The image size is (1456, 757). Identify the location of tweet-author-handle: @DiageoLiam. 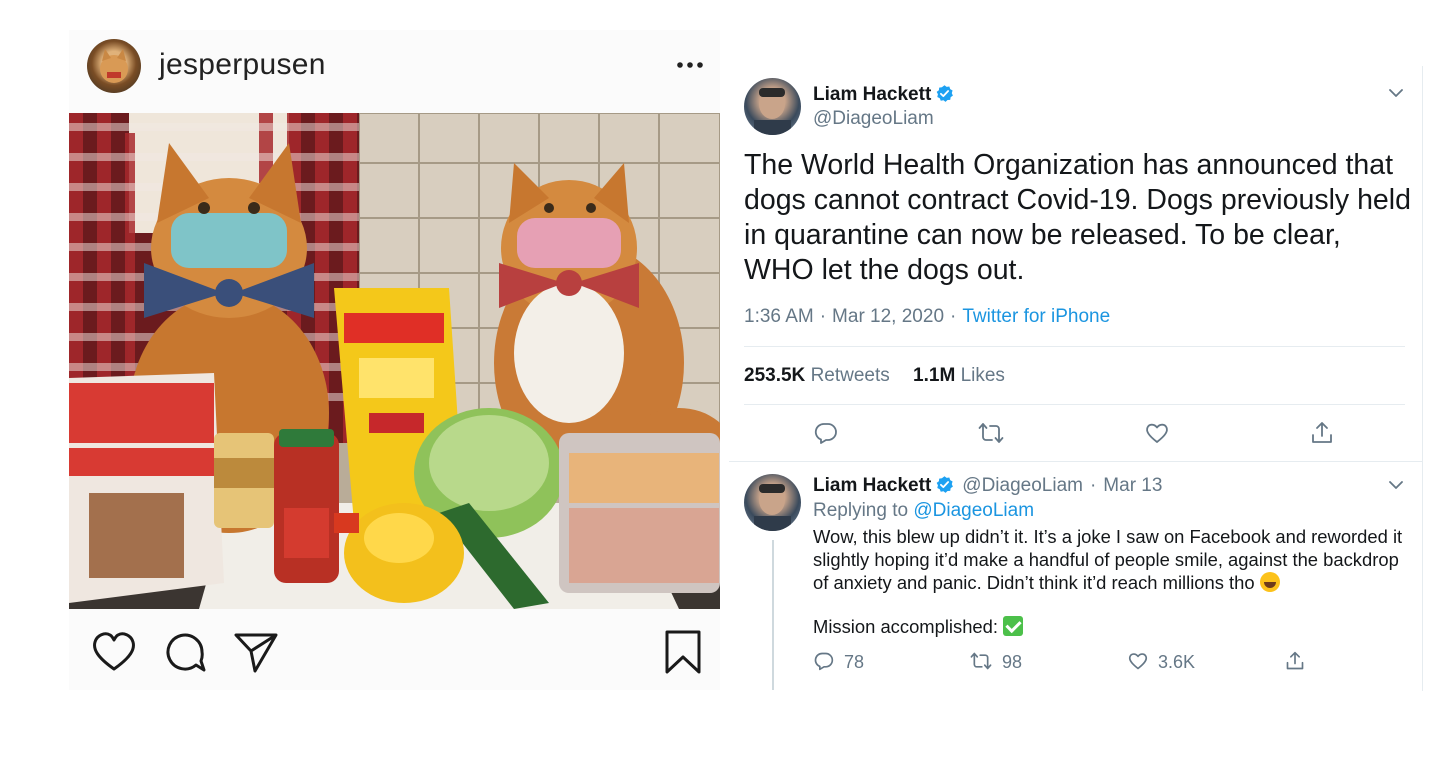
(873, 119).